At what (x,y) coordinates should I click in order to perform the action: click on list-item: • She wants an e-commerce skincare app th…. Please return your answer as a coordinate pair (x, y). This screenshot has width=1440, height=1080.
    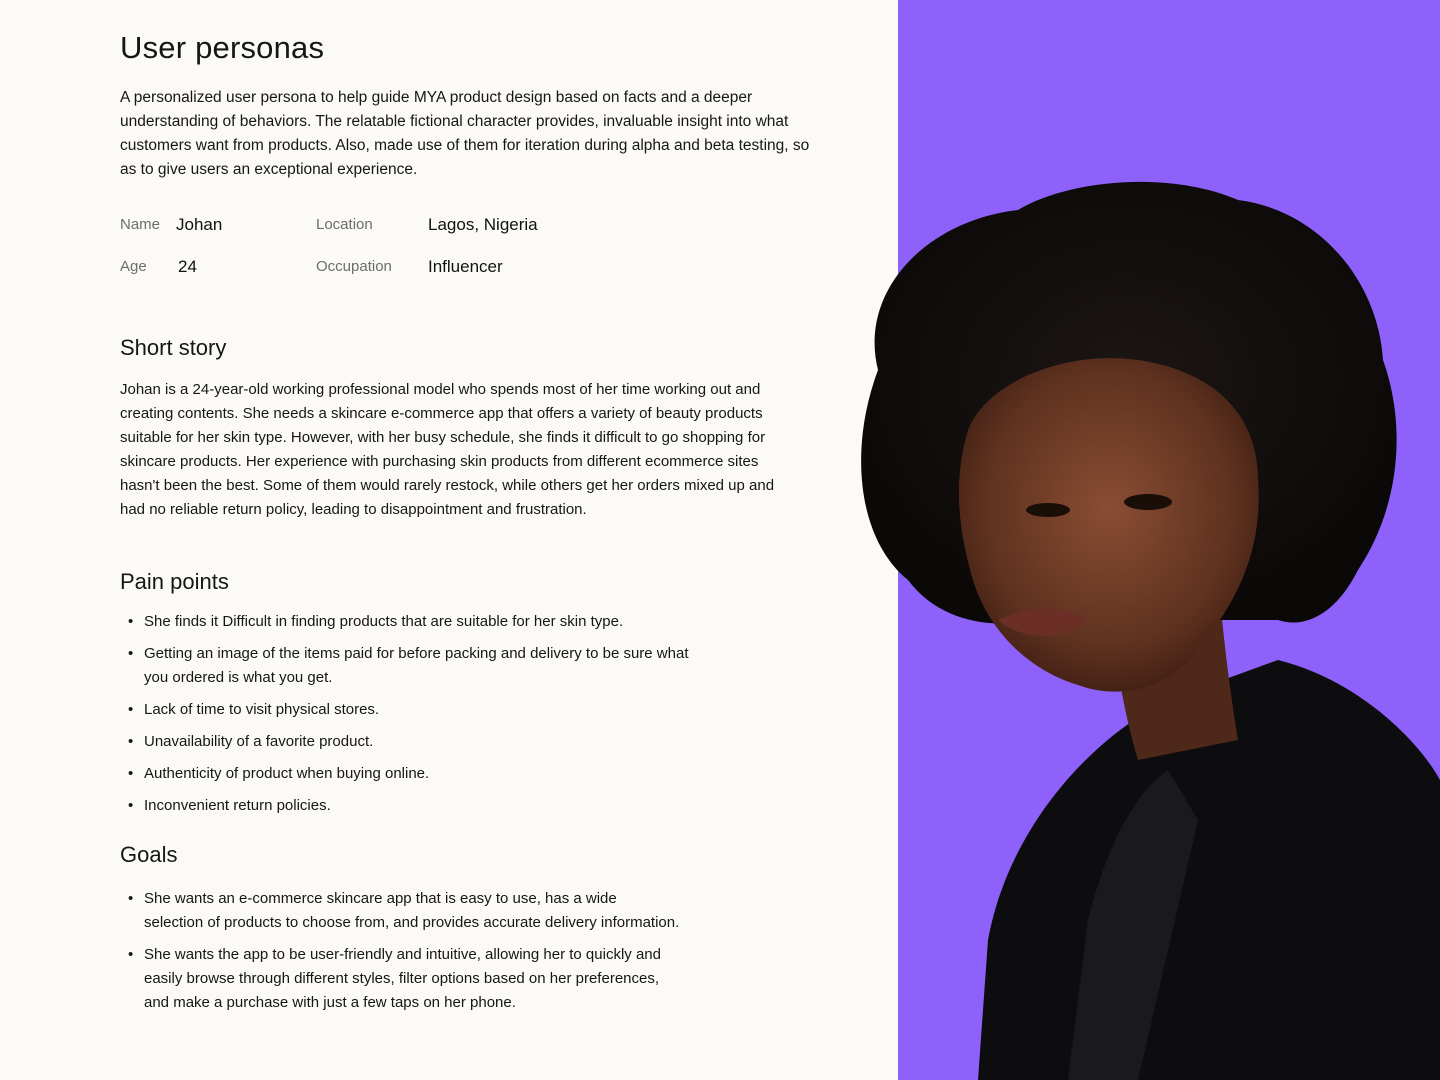
    Looking at the image, I should click on (400, 911).